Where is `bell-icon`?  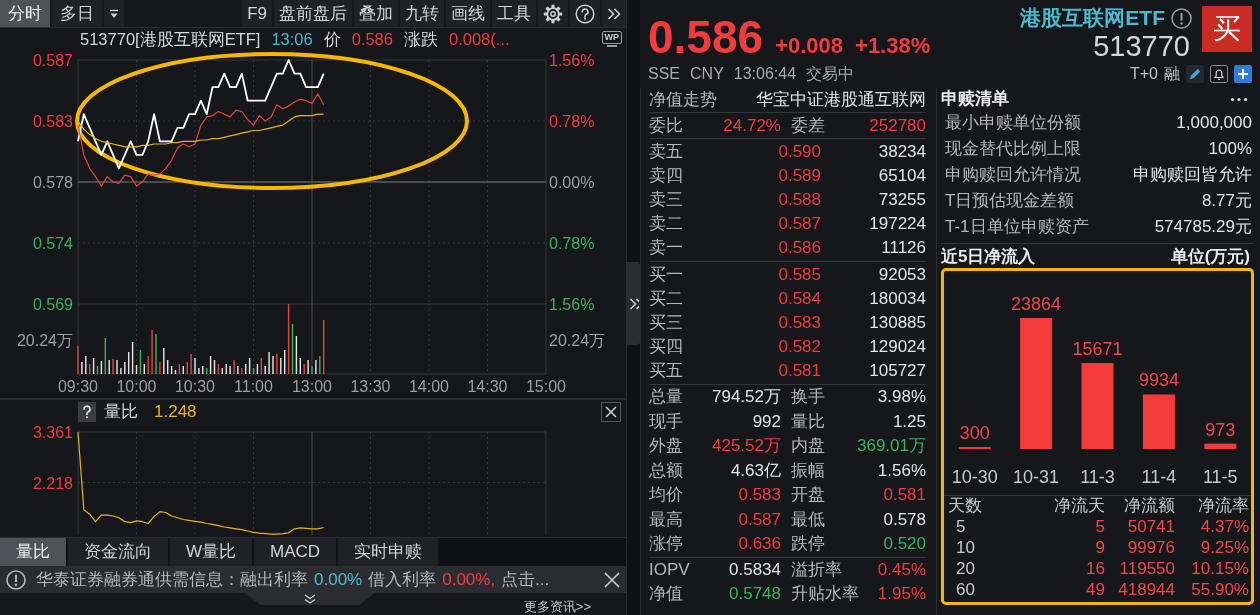
bell-icon is located at coordinates (1219, 74).